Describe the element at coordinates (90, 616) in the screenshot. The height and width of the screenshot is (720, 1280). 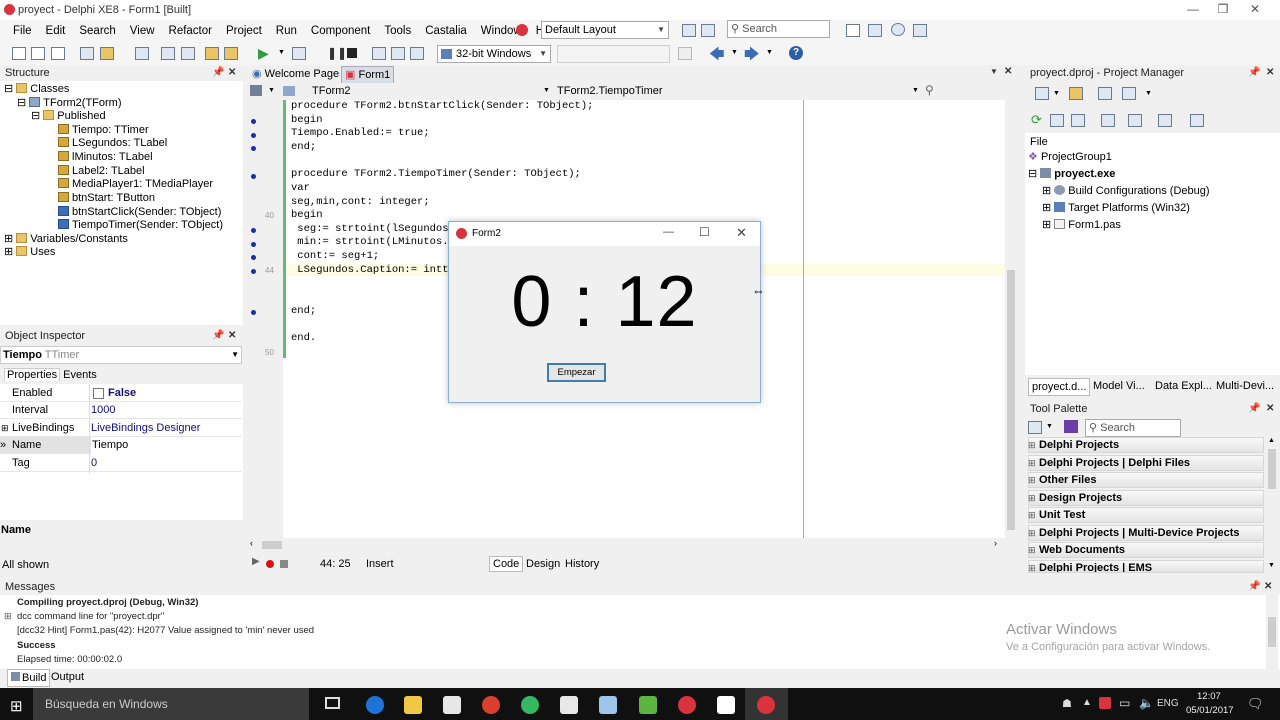
I see `message-line: dcc command line for "proyect.dpr"` at that location.